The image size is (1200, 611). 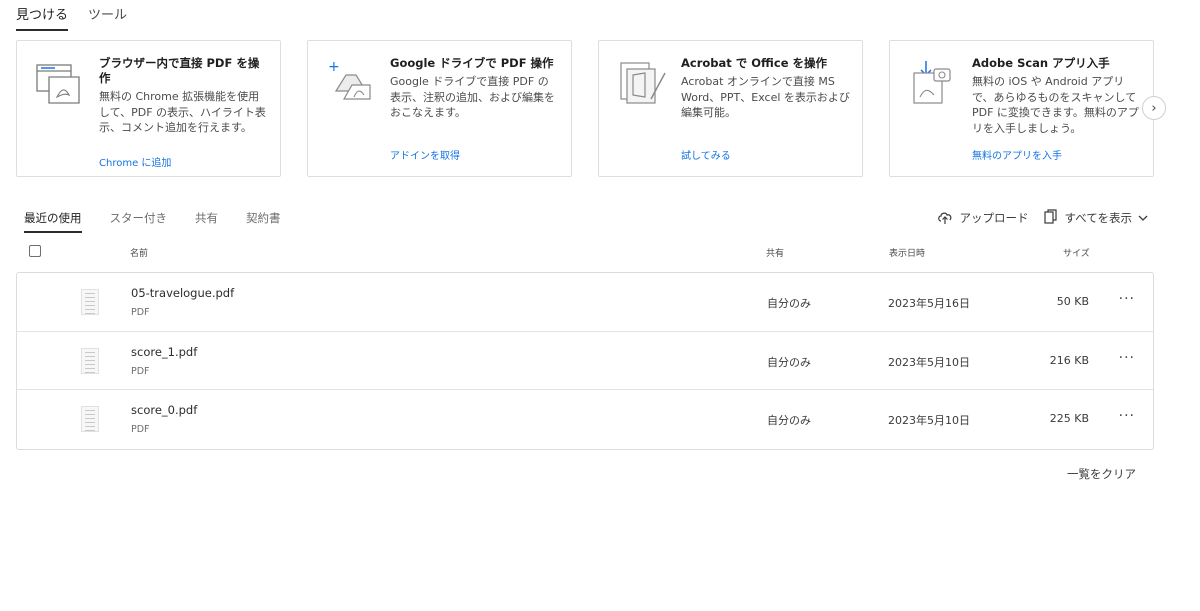 What do you see at coordinates (35, 251) in the screenshot?
I see `select-all-checkbox` at bounding box center [35, 251].